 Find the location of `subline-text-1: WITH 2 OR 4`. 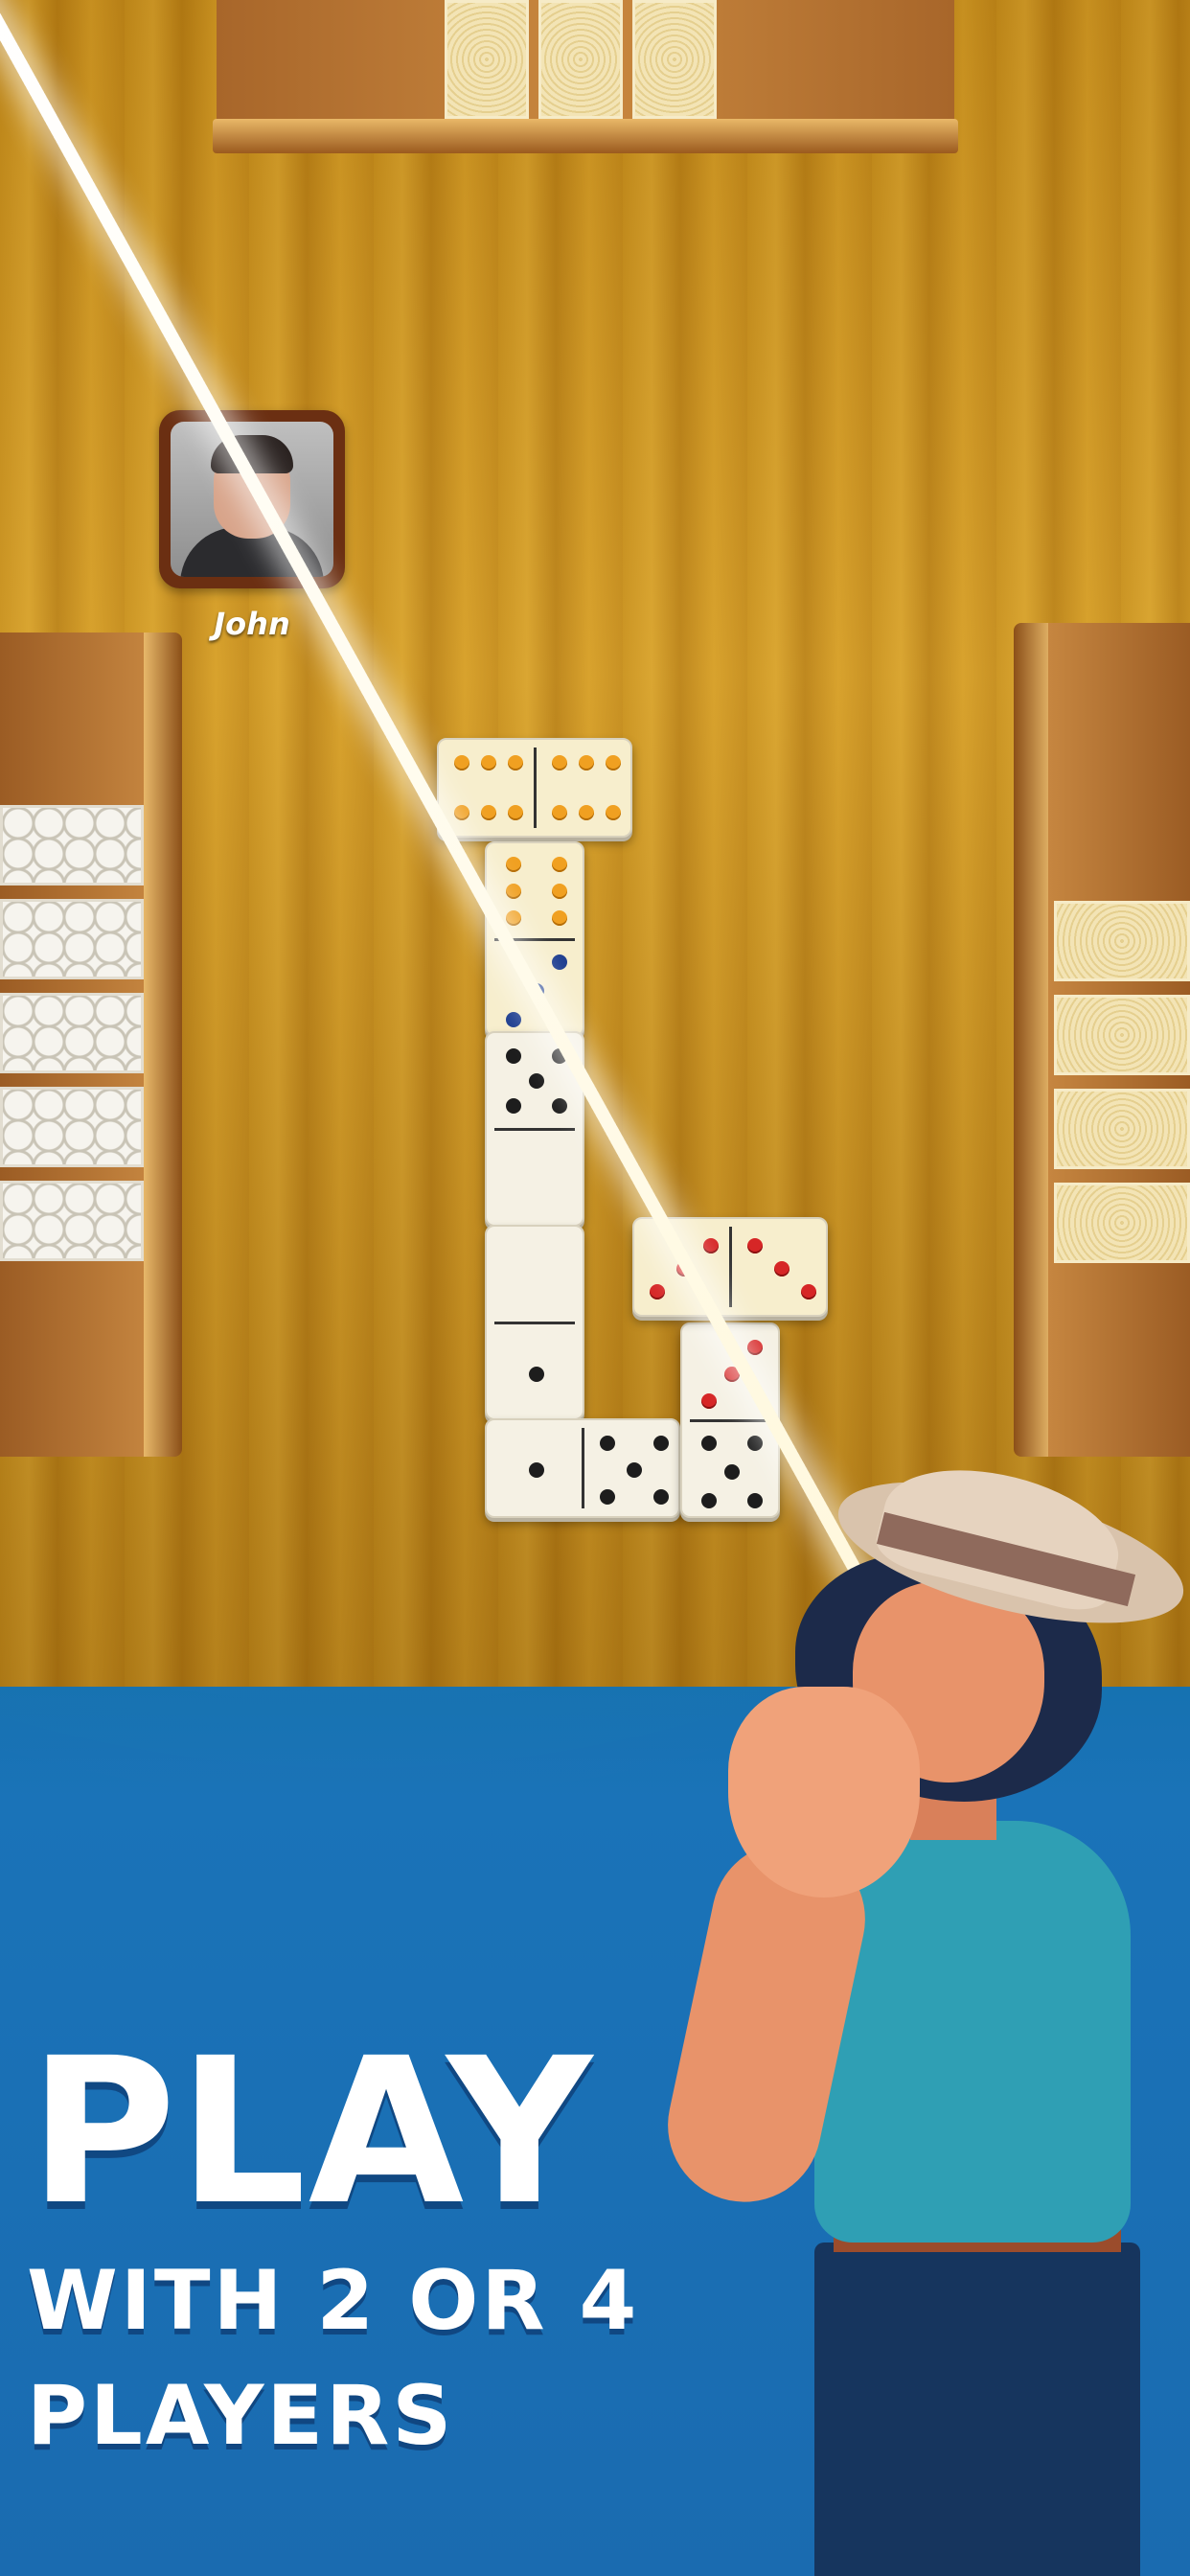

subline-text-1: WITH 2 OR 4 is located at coordinates (334, 2301).